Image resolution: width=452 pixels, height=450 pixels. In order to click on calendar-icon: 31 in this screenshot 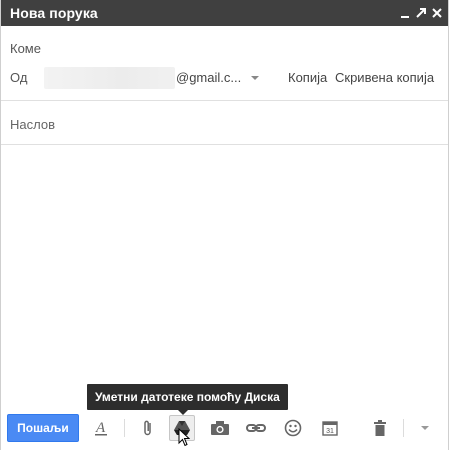, I will do `click(330, 428)`.